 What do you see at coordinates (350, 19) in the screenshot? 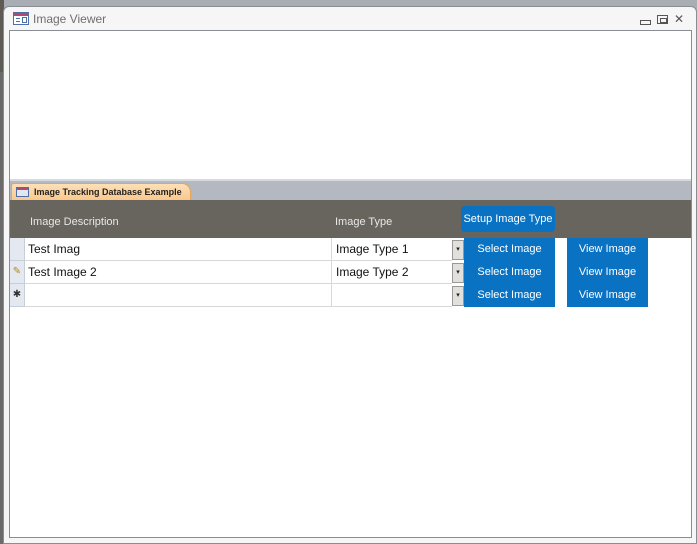
I see `title-bar: Image Viewer ✕` at bounding box center [350, 19].